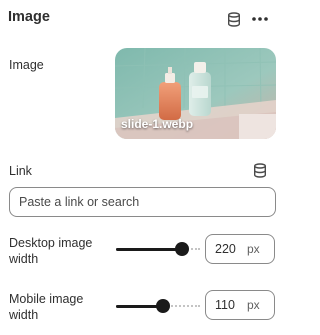  I want to click on desktop-width-input, so click(224, 249).